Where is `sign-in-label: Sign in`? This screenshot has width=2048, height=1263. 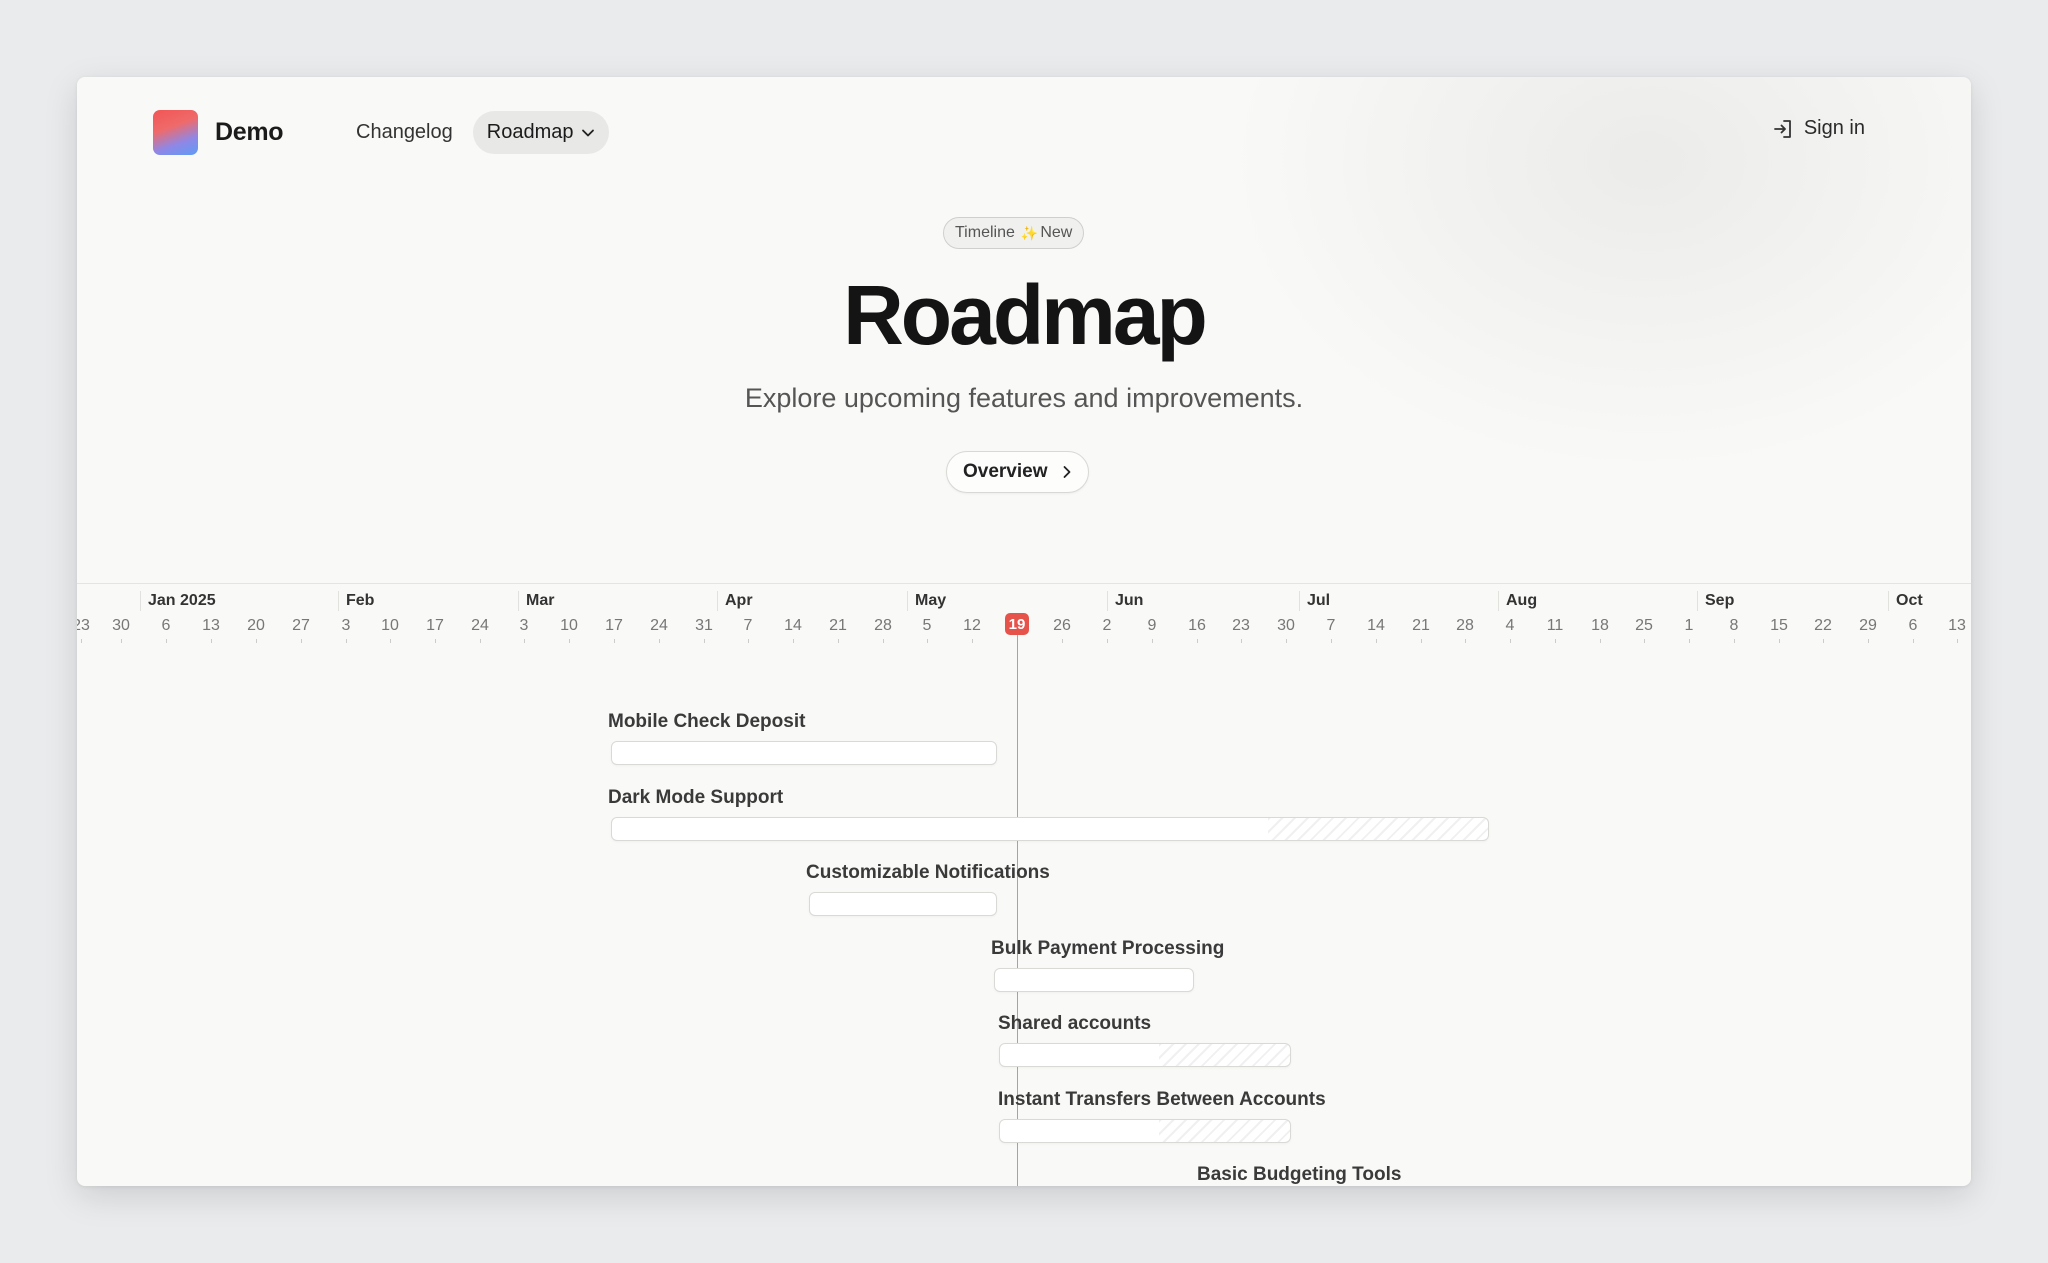 sign-in-label: Sign in is located at coordinates (1834, 128).